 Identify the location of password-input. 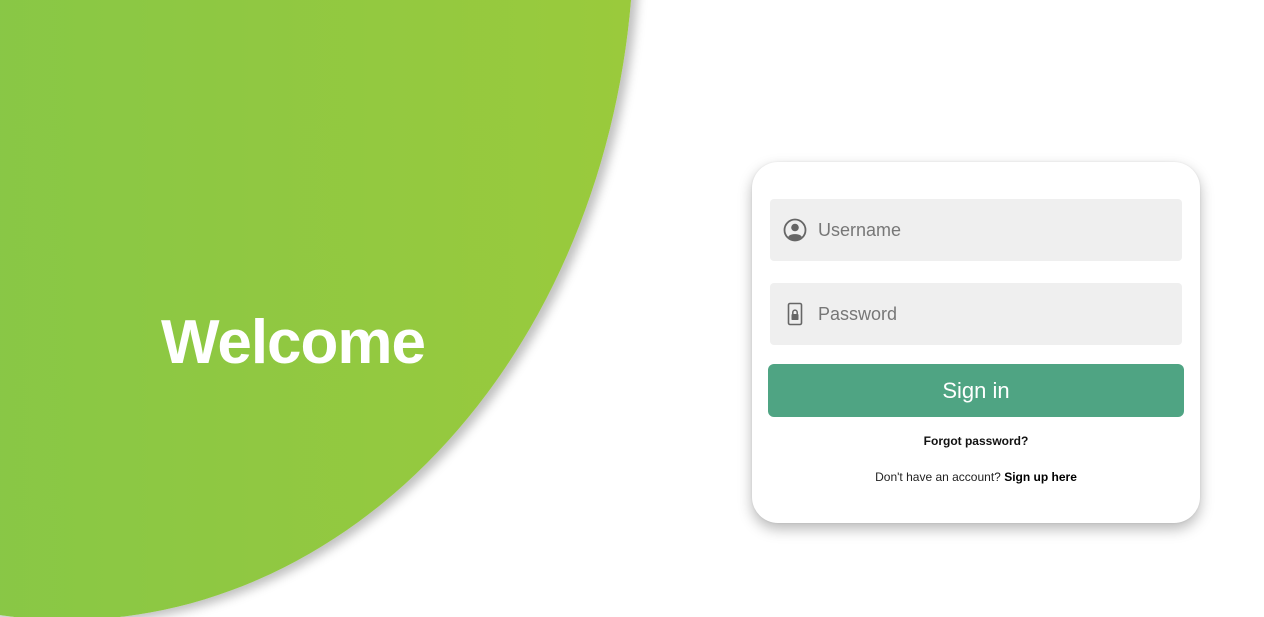
(988, 314).